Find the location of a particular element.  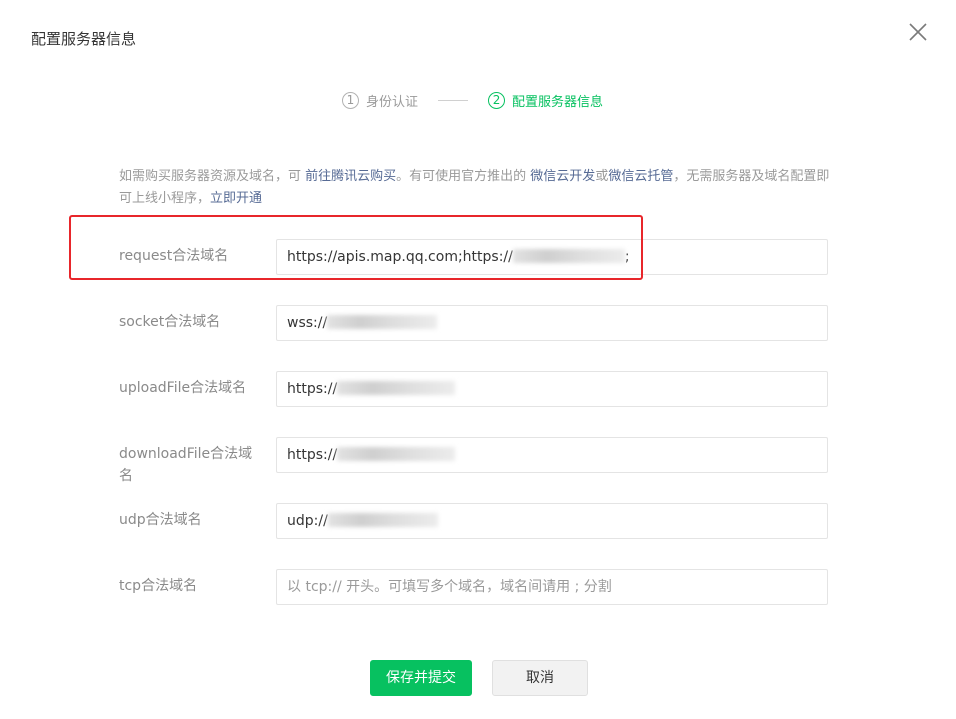

step-label: 身份认证 is located at coordinates (392, 102).